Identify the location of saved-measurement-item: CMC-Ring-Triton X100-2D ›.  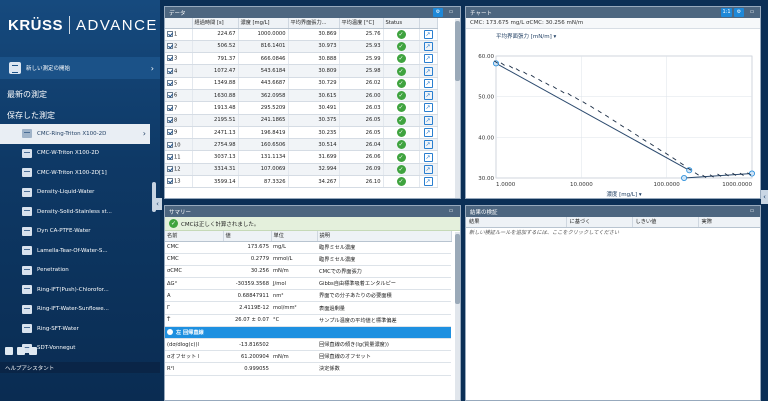
(75, 134).